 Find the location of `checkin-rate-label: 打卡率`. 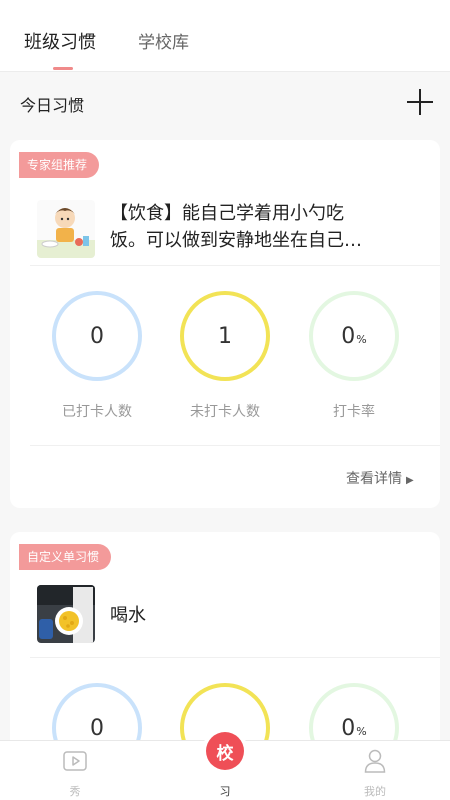

checkin-rate-label: 打卡率 is located at coordinates (354, 412).